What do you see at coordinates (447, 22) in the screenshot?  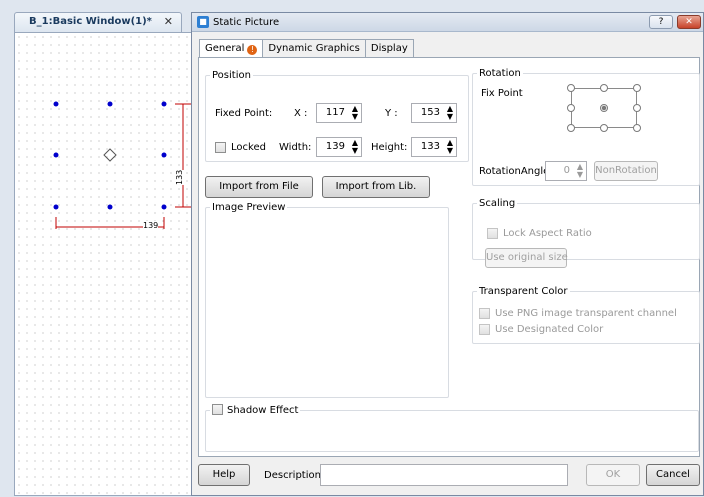 I see `dialog-titlebar: ■ Static Picture ? ✕` at bounding box center [447, 22].